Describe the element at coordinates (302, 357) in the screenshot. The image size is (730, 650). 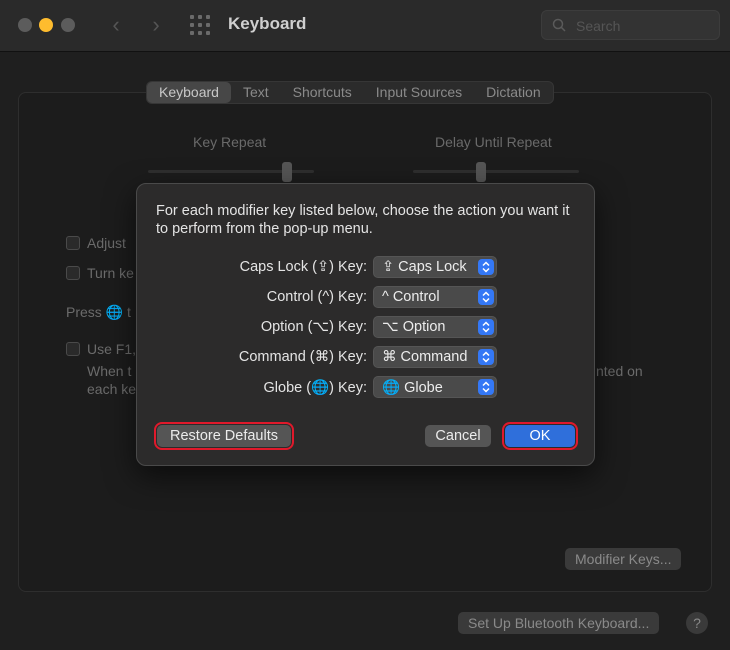
I see `command-key-label: Command (⌘) Key:` at that location.